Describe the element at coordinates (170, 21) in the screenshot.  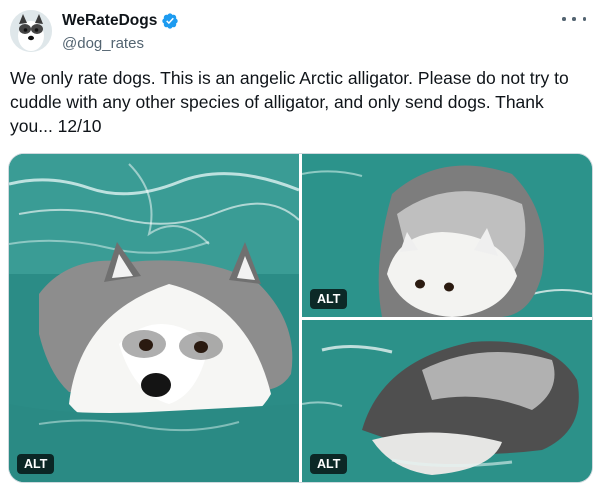
I see `verified-badge-icon` at that location.